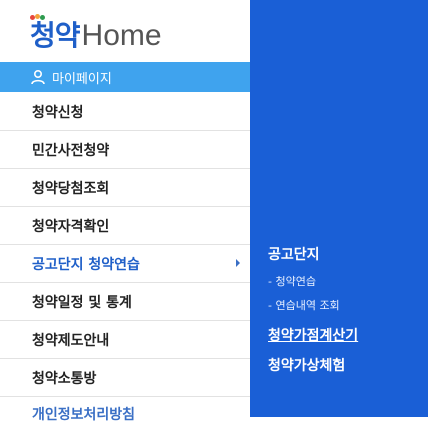  I want to click on mypage-button: 마이페이지, so click(125, 77).